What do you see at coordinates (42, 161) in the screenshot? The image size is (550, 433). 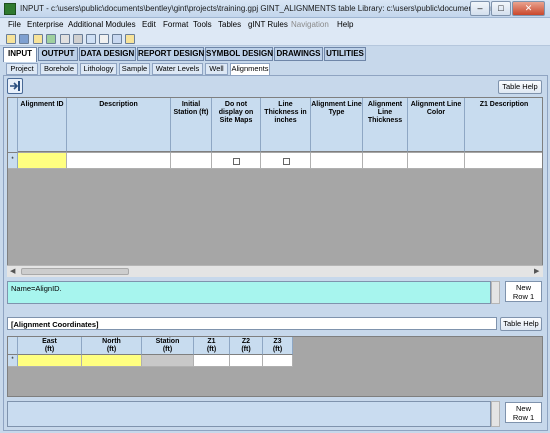 I see `alignment-id-cell` at bounding box center [42, 161].